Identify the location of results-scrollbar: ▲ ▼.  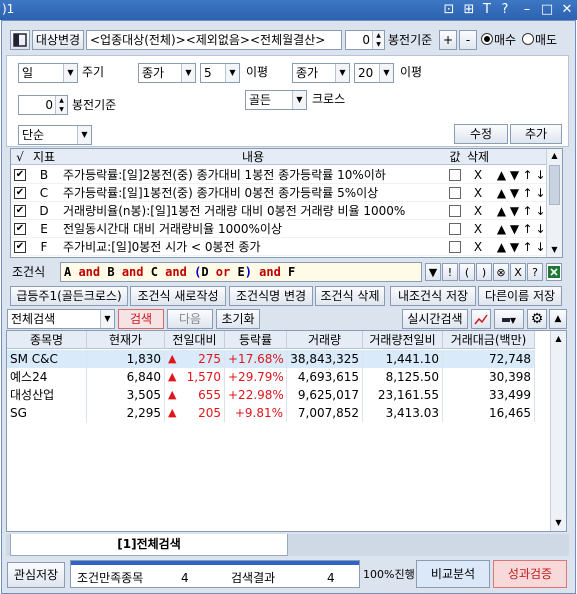
(558, 431).